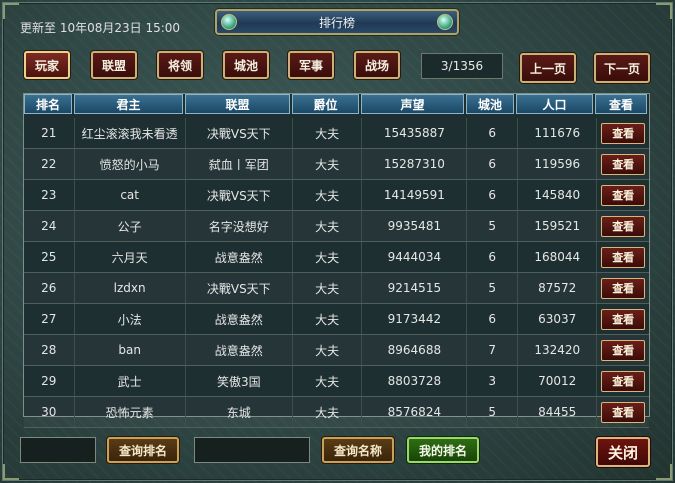 Image resolution: width=675 pixels, height=483 pixels. What do you see at coordinates (47, 65) in the screenshot?
I see `tab-players: 玩家` at bounding box center [47, 65].